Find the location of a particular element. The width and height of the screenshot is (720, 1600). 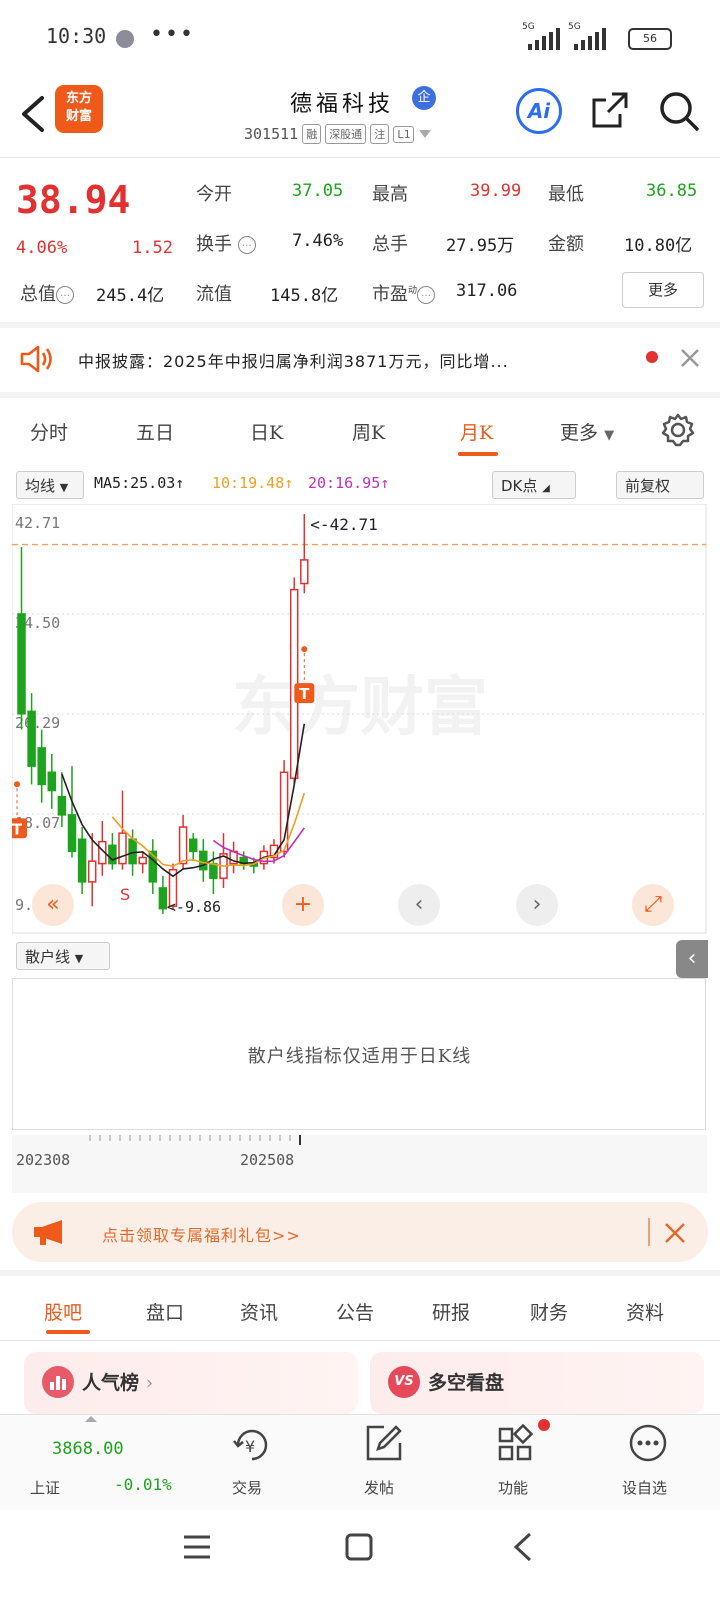

side-panel-toggle: ‹ is located at coordinates (692, 959).